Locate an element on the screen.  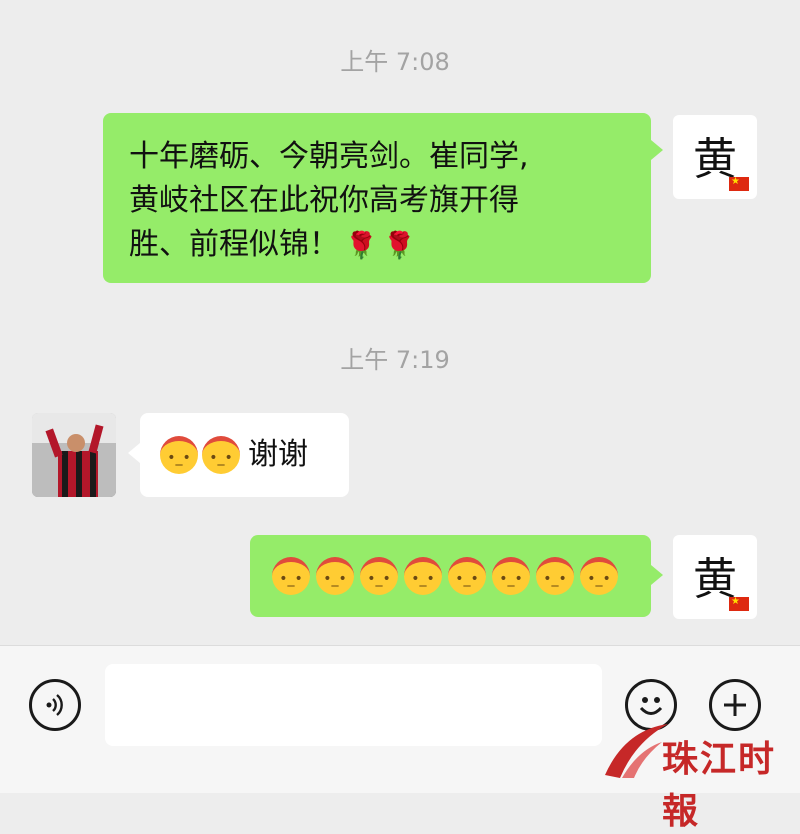
voice-waves-icon is located at coordinates (54, 705).